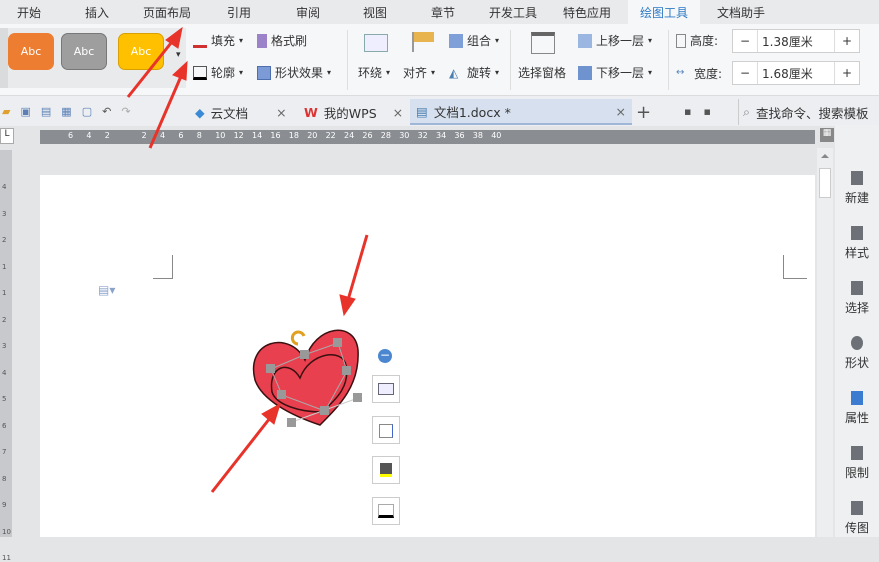  I want to click on layout-options-button, so click(386, 389).